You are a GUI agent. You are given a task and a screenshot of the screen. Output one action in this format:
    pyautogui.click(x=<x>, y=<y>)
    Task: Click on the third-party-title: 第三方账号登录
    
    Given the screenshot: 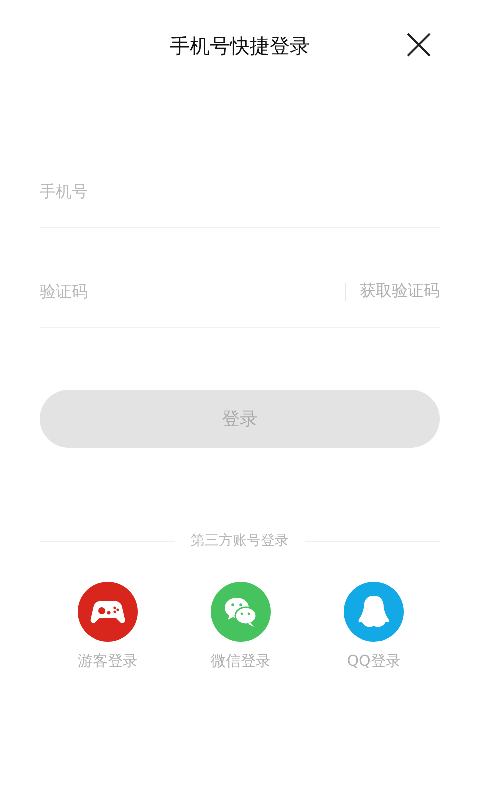 What is the action you would take?
    pyautogui.click(x=240, y=541)
    